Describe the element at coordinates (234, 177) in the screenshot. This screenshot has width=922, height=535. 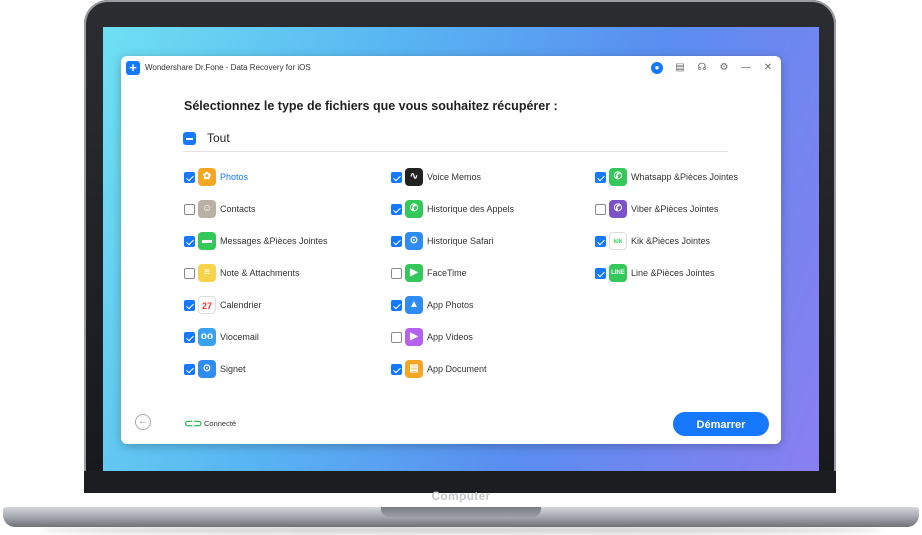
I see `file-type-label: Photos` at that location.